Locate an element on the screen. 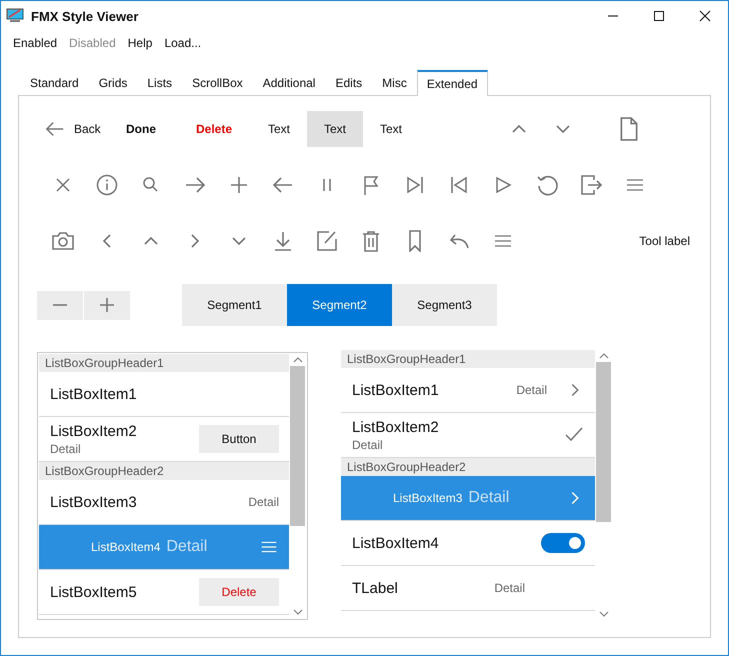  tab: ScrollBox is located at coordinates (217, 82).